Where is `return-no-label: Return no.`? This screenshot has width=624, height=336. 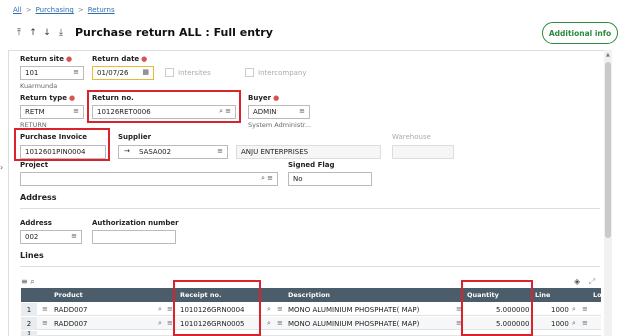
return-no-label: Return no. is located at coordinates (113, 98).